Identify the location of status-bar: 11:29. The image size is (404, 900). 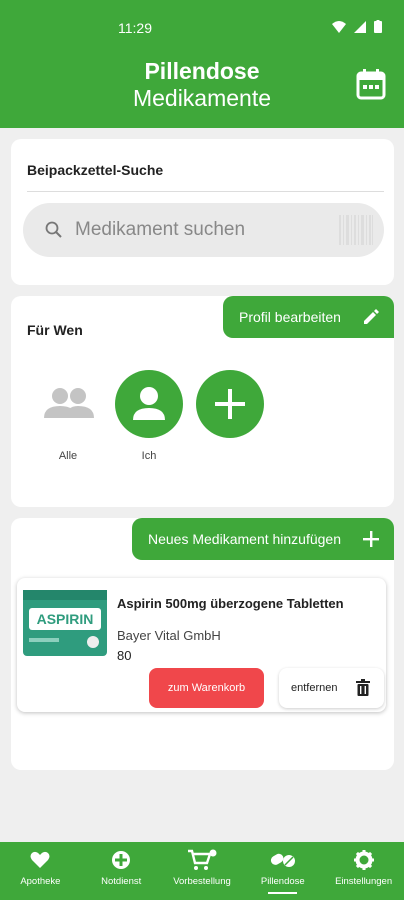
(202, 28).